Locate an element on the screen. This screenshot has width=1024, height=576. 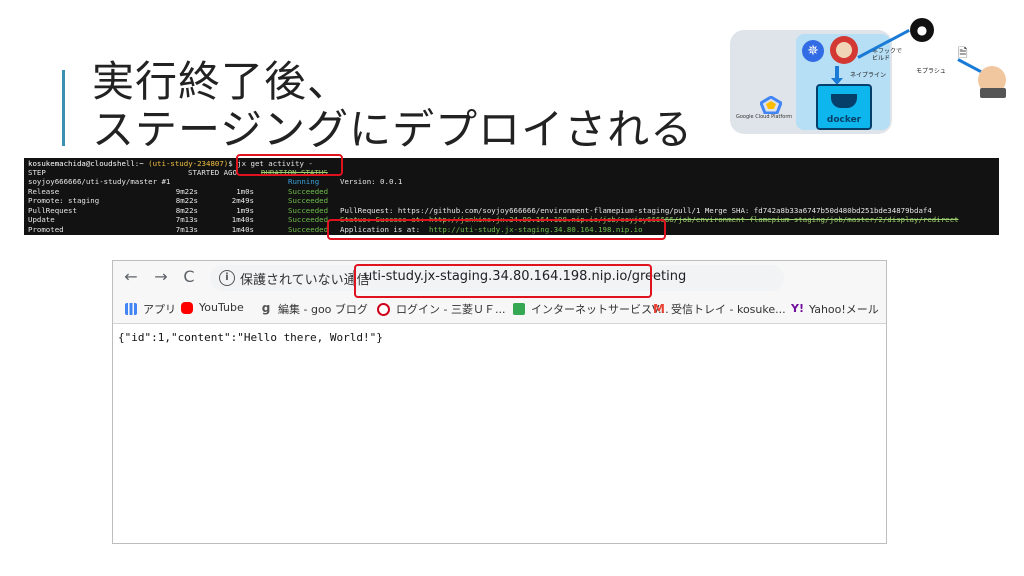
info-icon: i is located at coordinates (227, 278).